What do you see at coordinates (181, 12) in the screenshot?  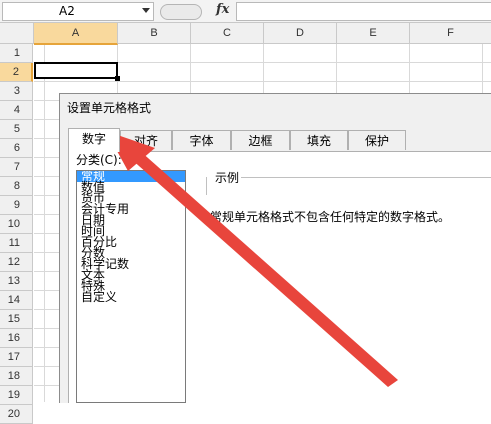 I see `formula-bar-grip` at bounding box center [181, 12].